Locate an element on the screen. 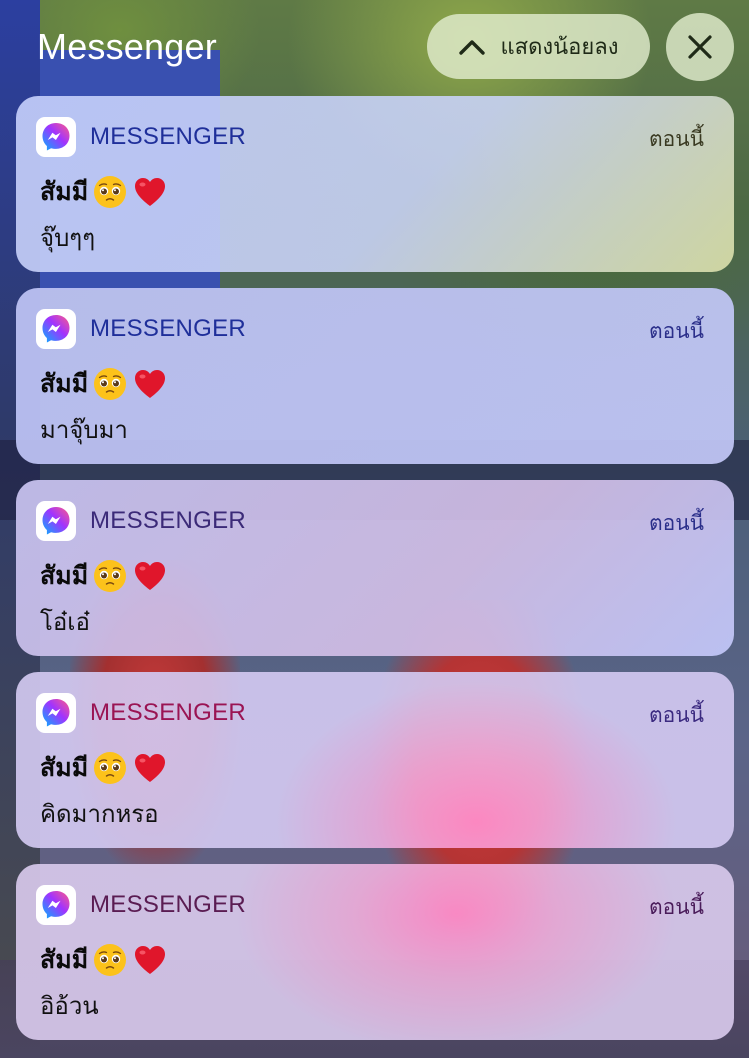  show-less-label: แสดงน้อยลง is located at coordinates (559, 47).